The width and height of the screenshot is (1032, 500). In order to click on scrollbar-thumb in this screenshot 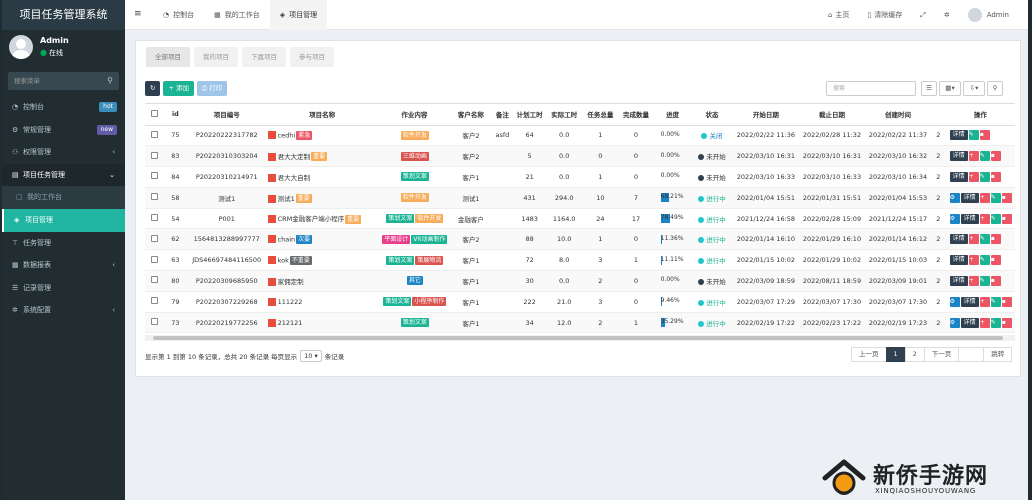, I will do `click(578, 338)`.